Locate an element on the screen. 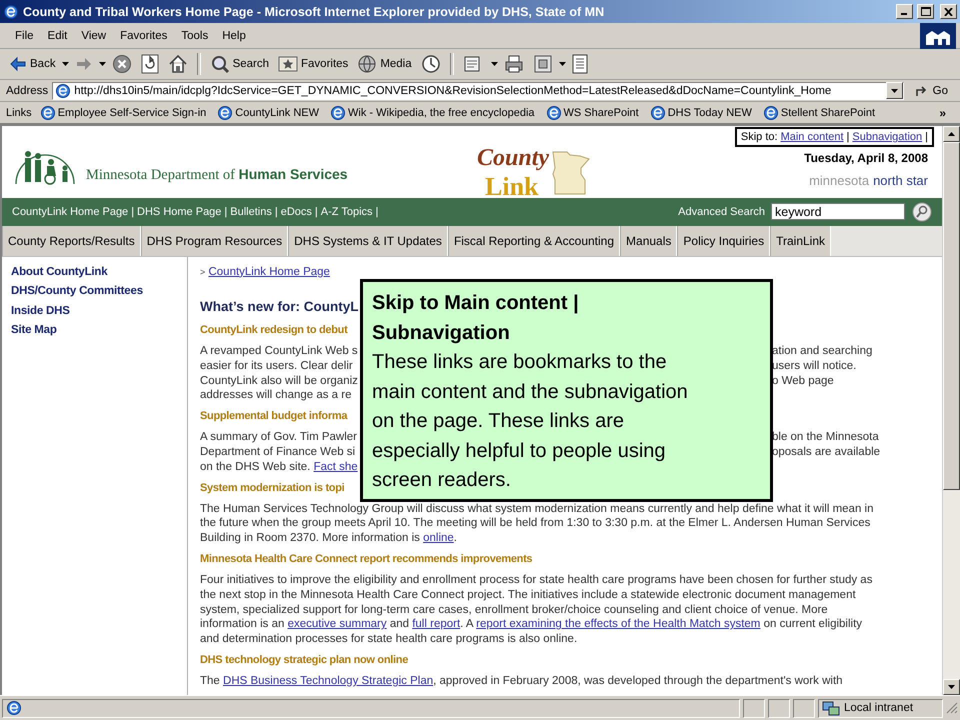  text-link: report examining the effects of the Health Match system is located at coordinates (618, 624).